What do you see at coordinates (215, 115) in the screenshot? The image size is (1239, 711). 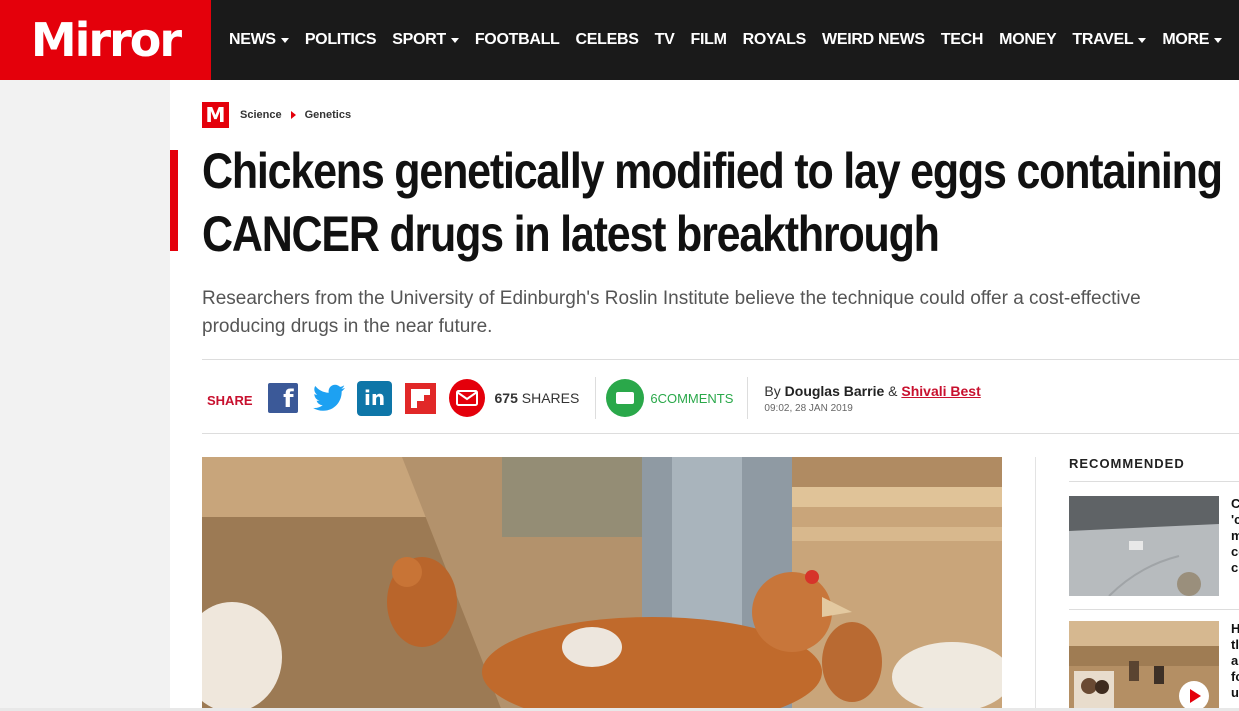 I see `mirror-m-badge: M` at bounding box center [215, 115].